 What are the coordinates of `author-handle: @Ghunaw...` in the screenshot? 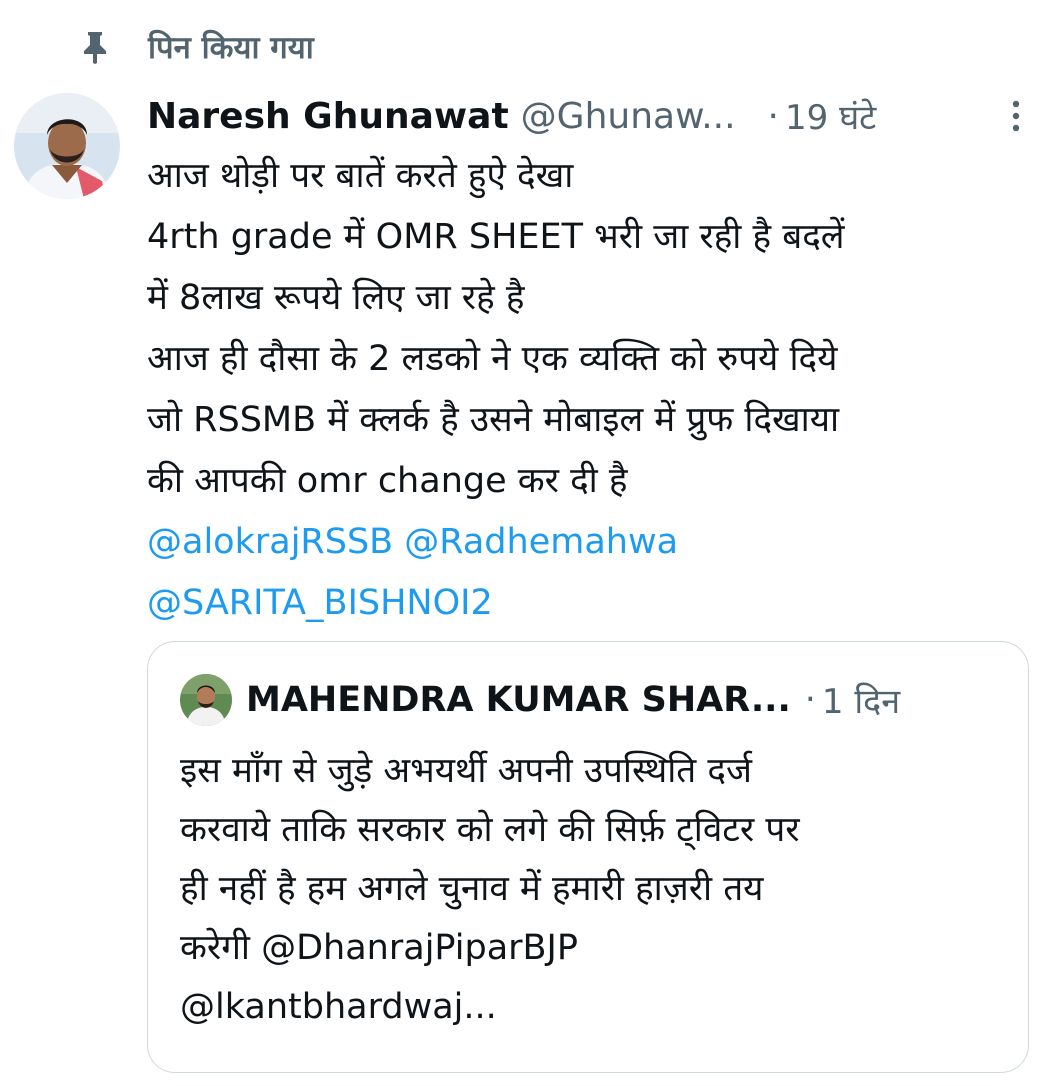 It's located at (628, 116).